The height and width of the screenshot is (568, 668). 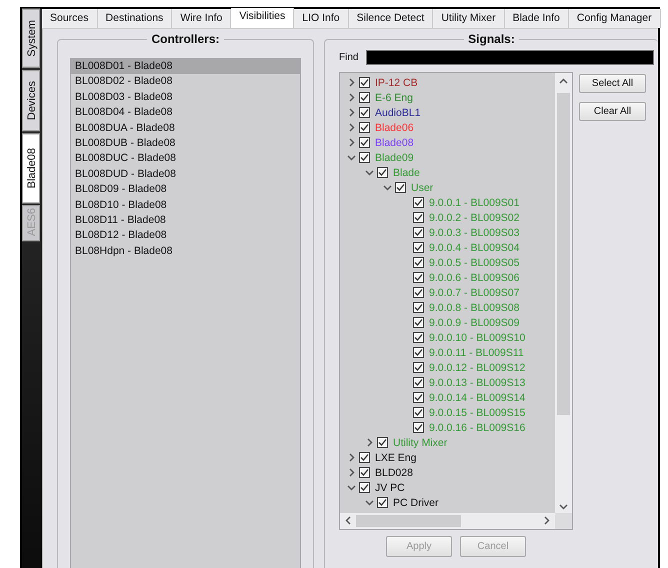 I want to click on tab: Visibilities, so click(x=262, y=18).